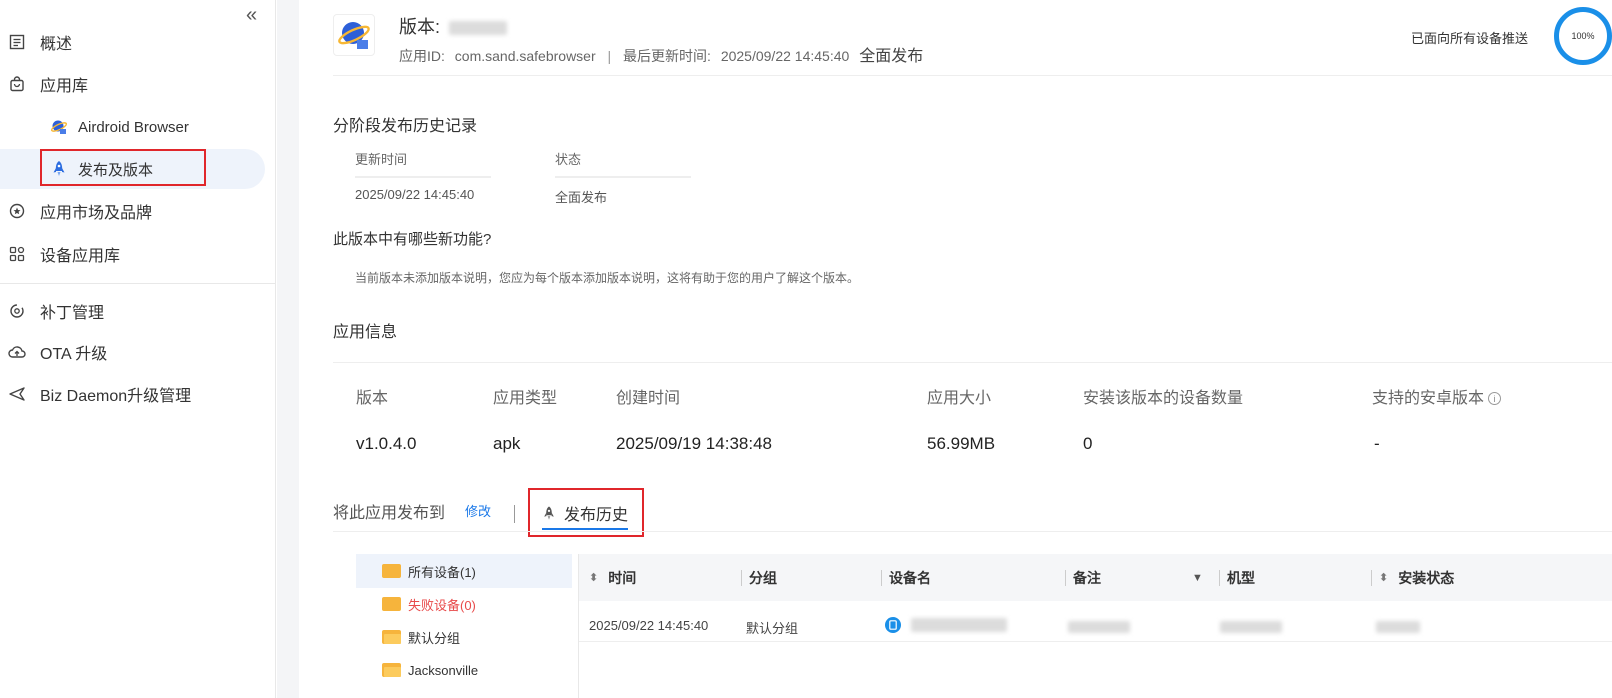 Image resolution: width=1612 pixels, height=698 pixels. I want to click on header-divider, so click(972, 75).